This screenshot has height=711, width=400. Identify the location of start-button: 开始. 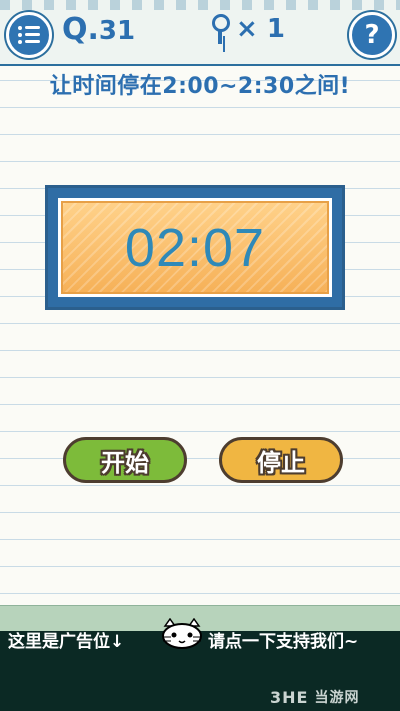
(125, 460).